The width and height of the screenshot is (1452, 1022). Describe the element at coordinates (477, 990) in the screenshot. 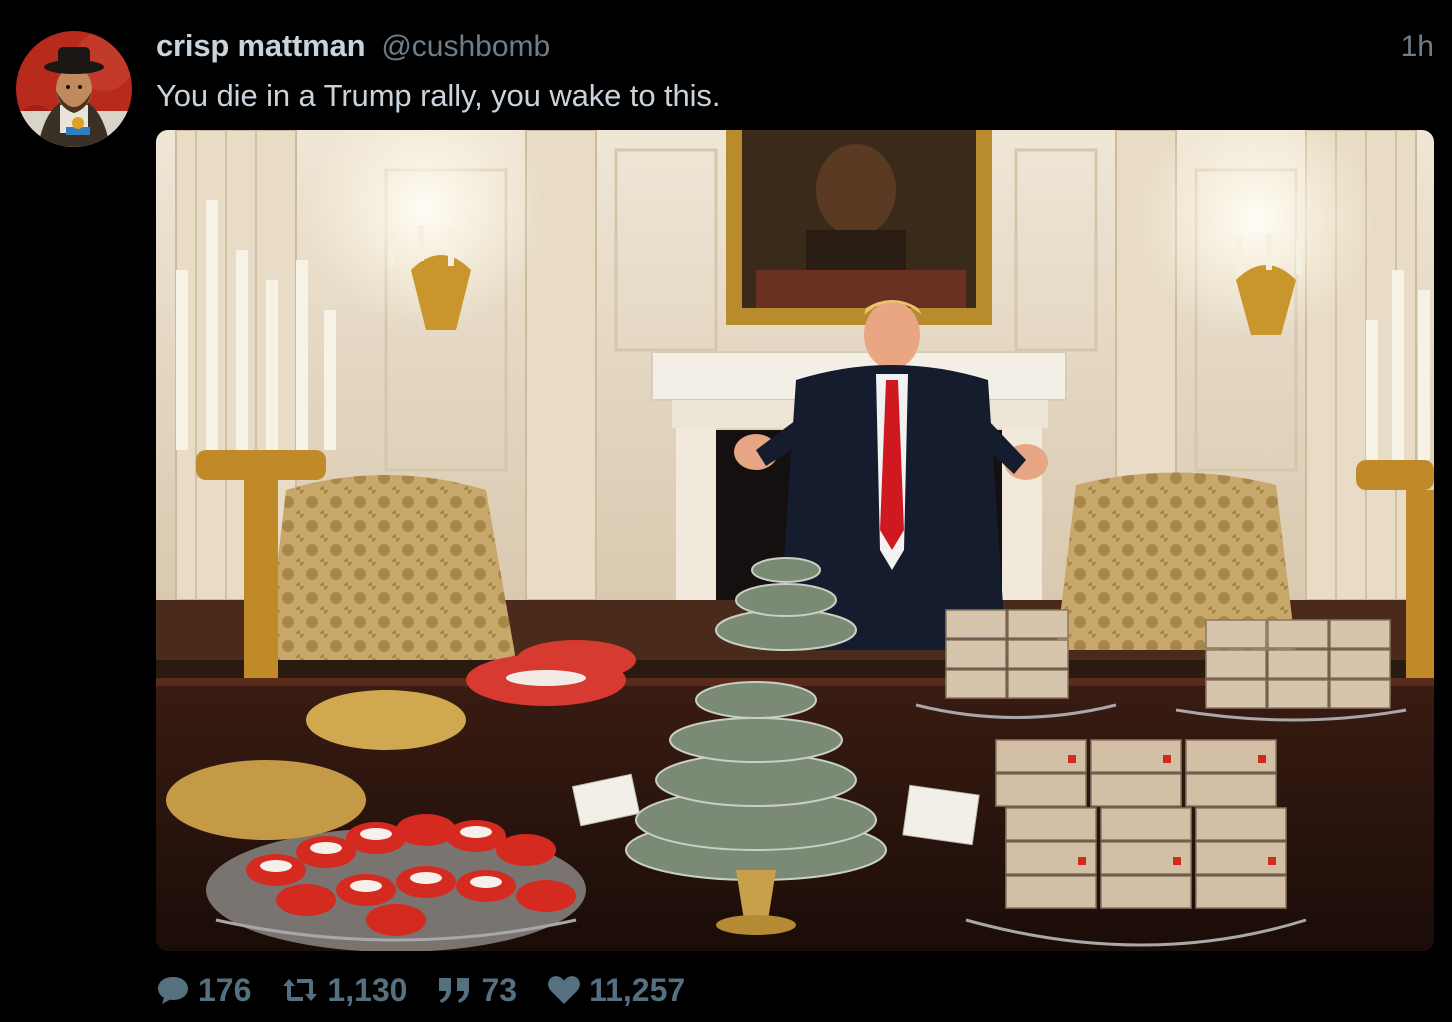

I see `quote-action: 73` at that location.